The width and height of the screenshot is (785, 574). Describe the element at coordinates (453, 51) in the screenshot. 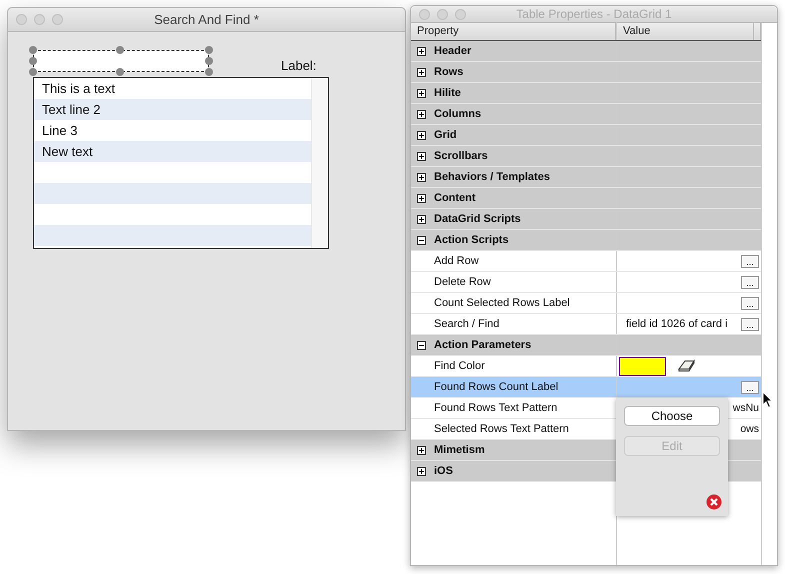

I see `group-label: Header` at that location.